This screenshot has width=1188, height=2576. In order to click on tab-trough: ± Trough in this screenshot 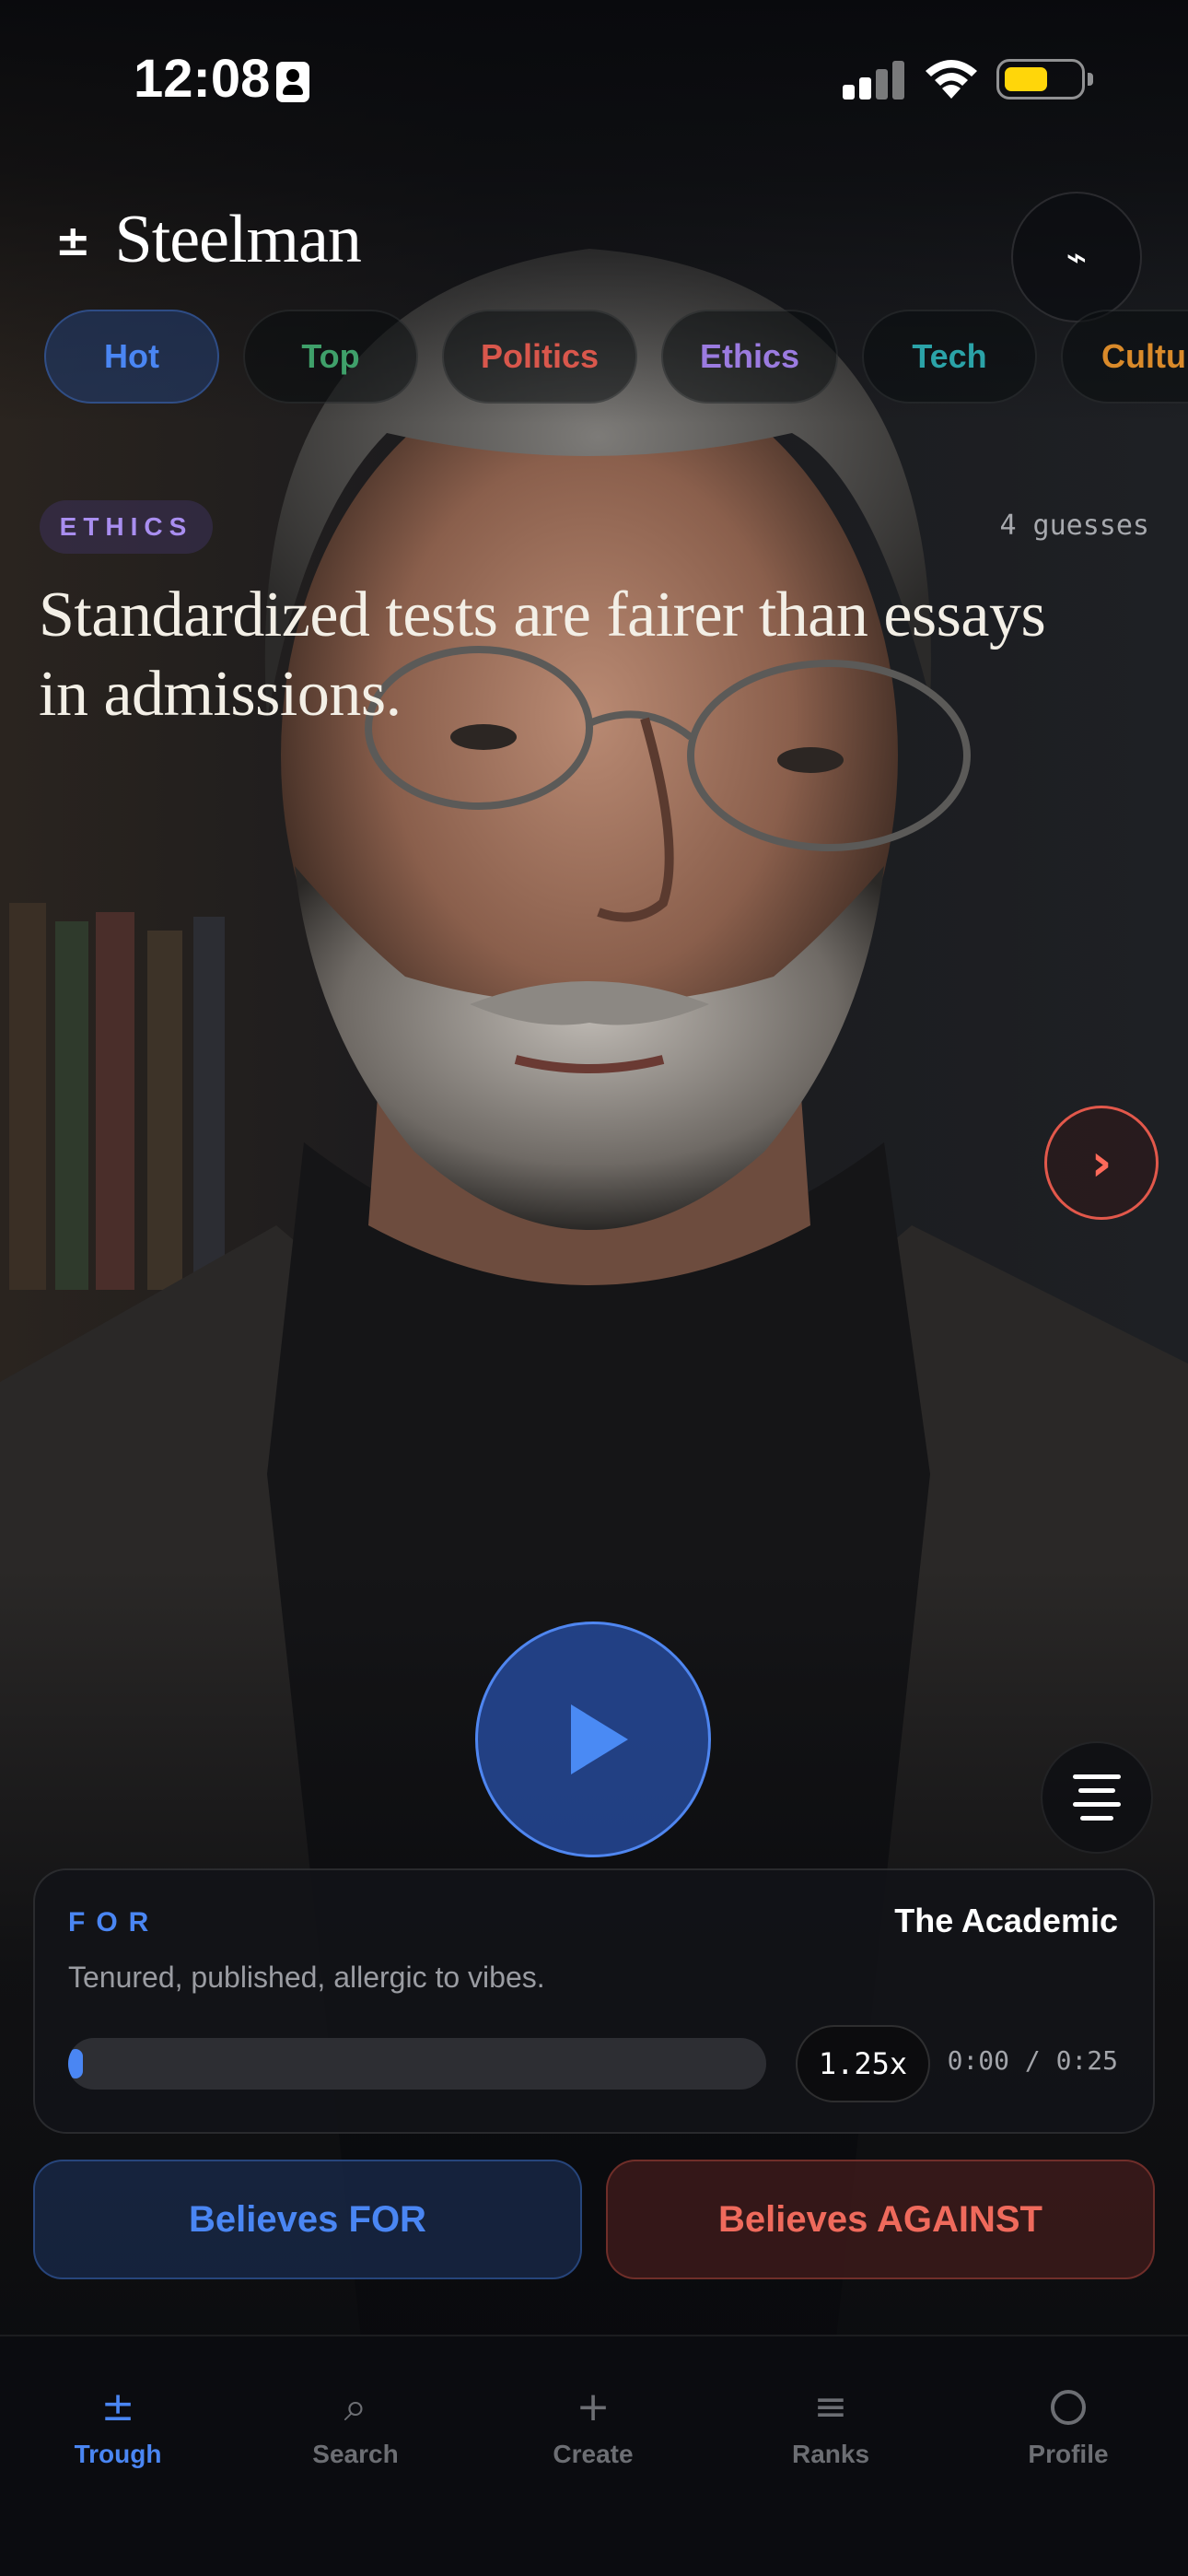, I will do `click(117, 2425)`.